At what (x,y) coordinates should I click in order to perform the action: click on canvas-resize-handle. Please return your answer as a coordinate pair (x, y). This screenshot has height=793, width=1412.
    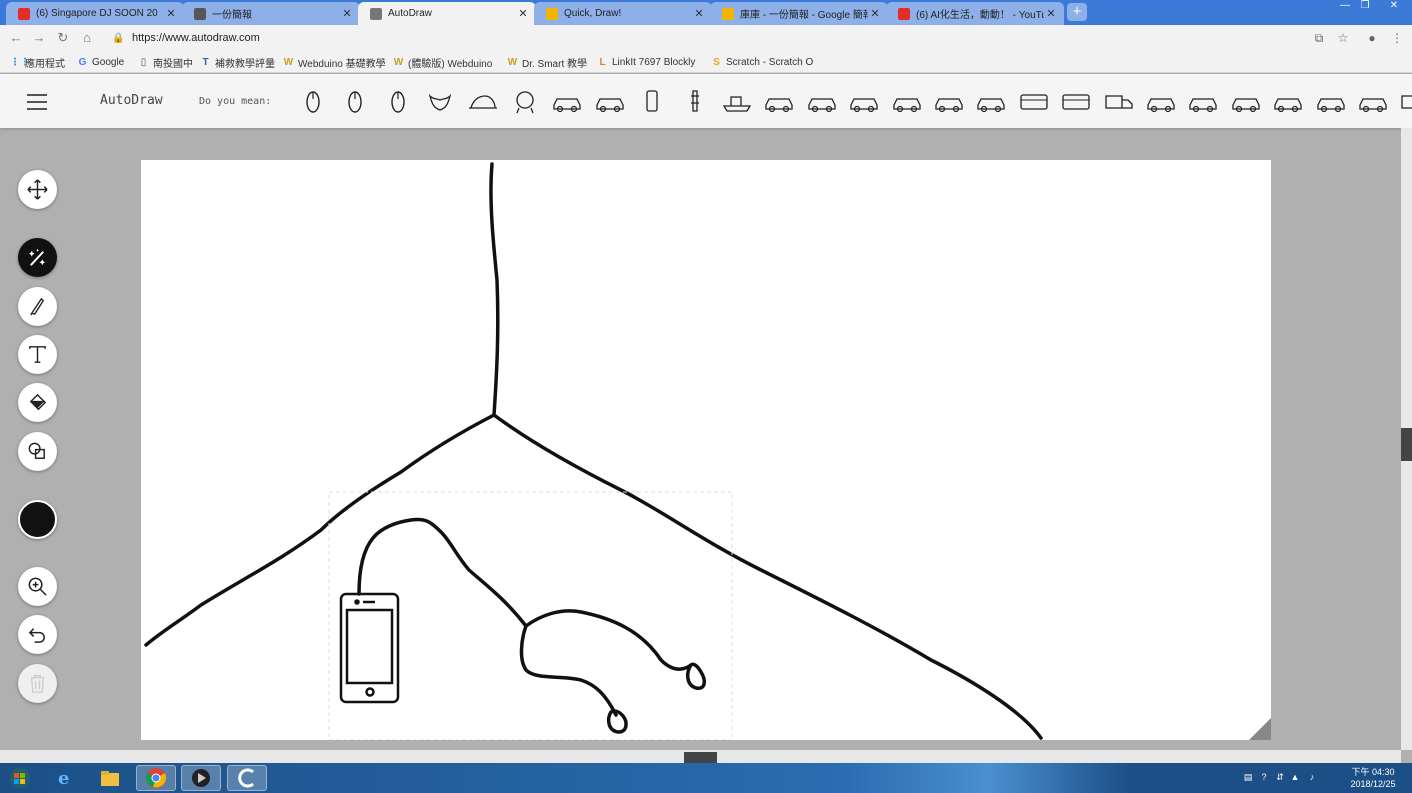
    Looking at the image, I should click on (1260, 729).